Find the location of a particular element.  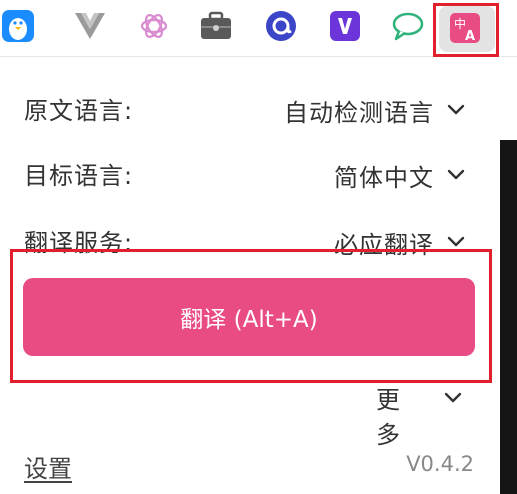

translate-extension-highlight is located at coordinates (466, 30).